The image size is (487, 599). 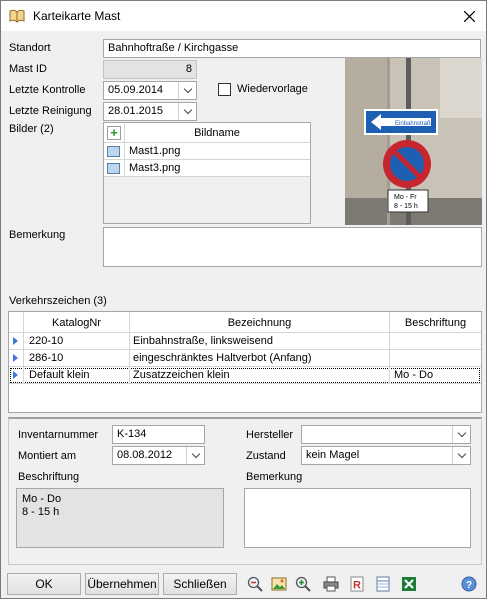 I want to click on table-row: 220-10 Einbahnstraße, linksweisend, so click(x=245, y=341).